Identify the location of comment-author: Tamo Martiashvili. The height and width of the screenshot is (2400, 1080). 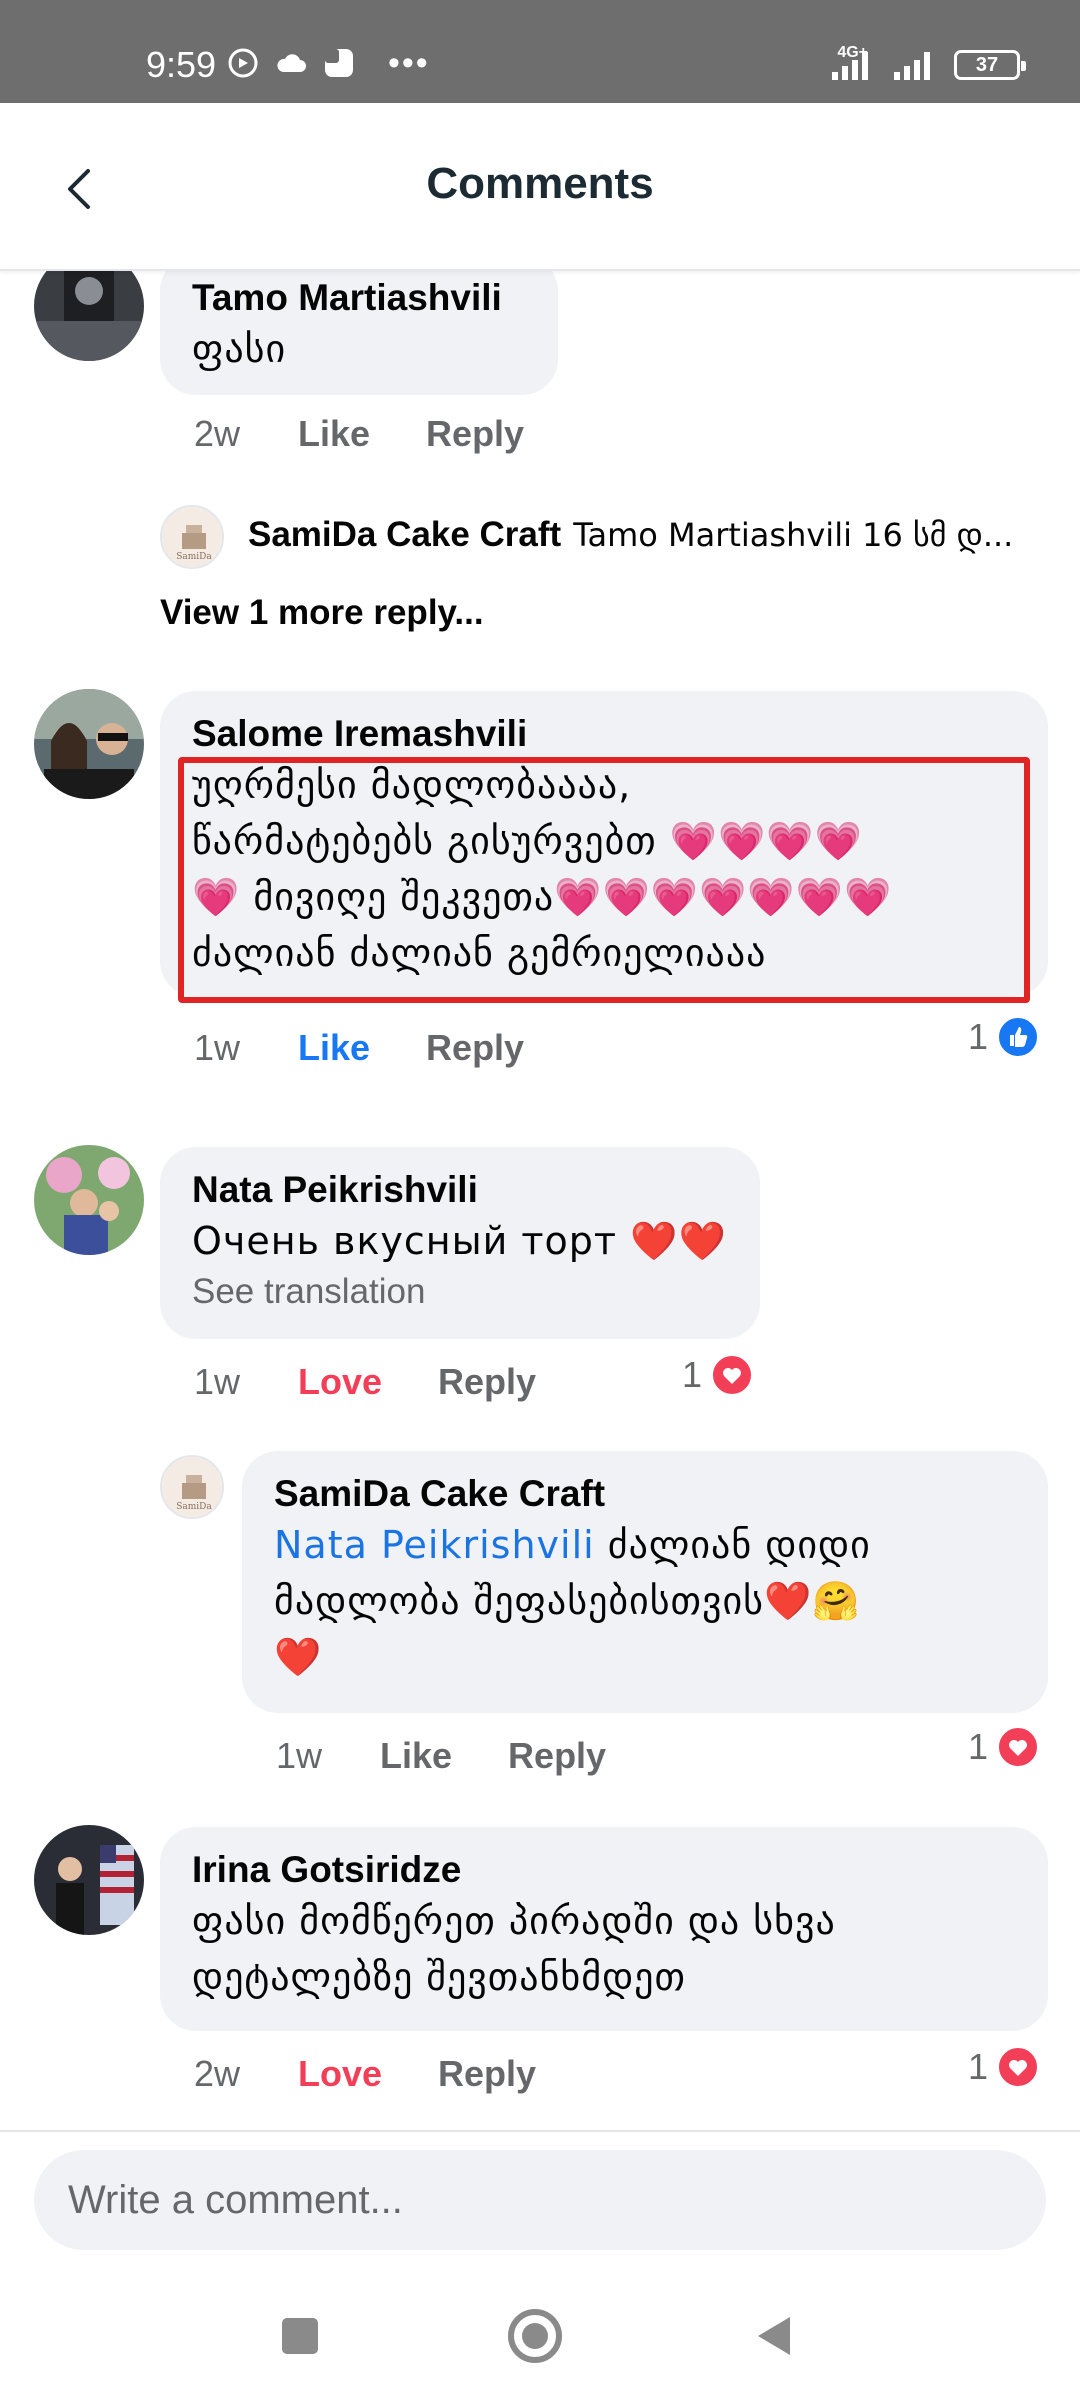
(359, 298).